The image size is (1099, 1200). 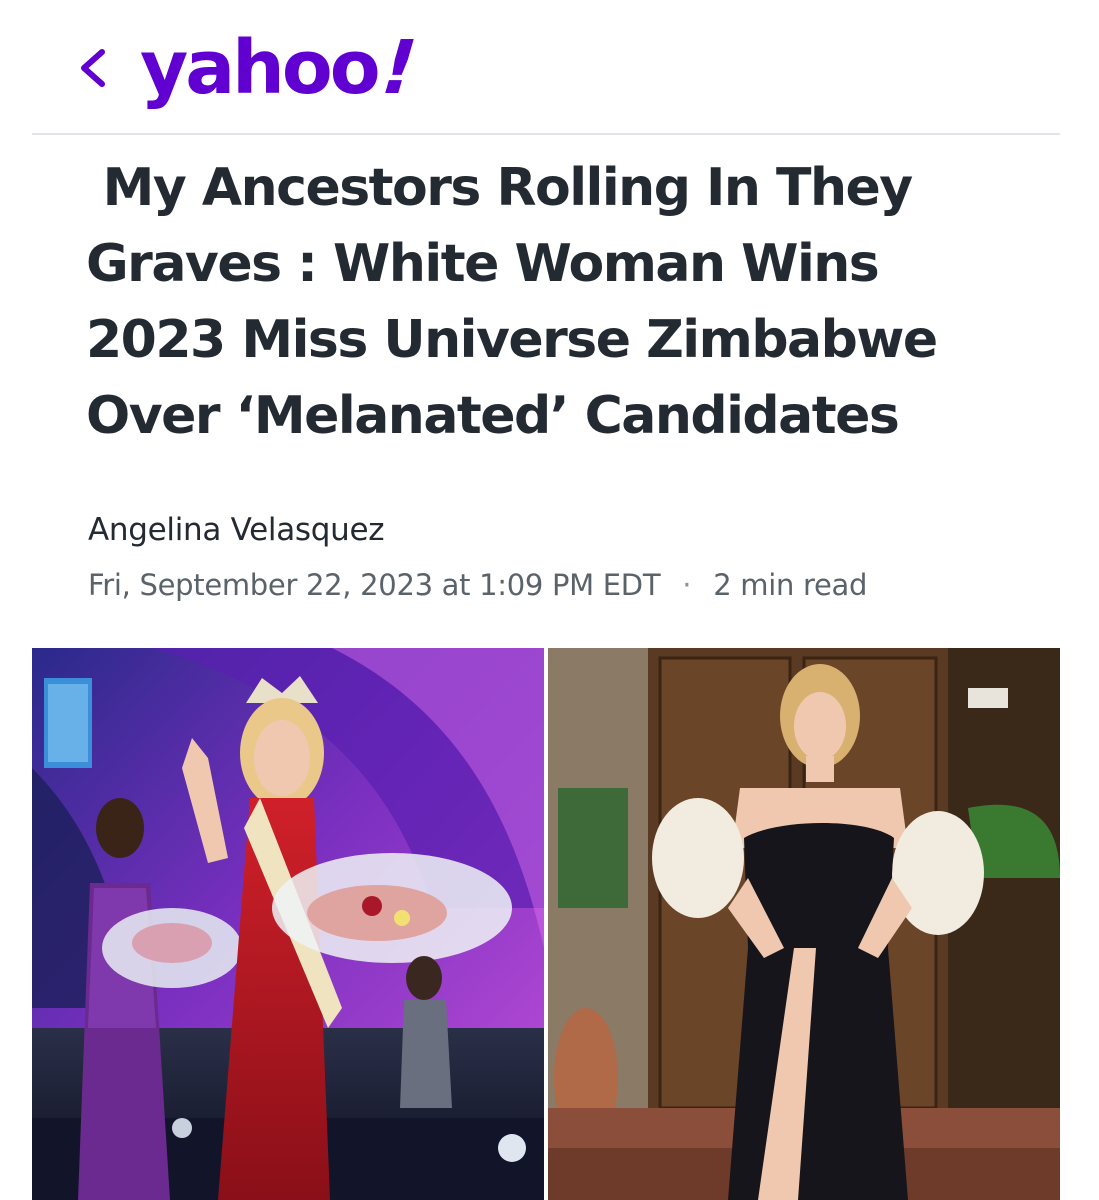 What do you see at coordinates (260, 68) in the screenshot?
I see `logo-text: yahoo` at bounding box center [260, 68].